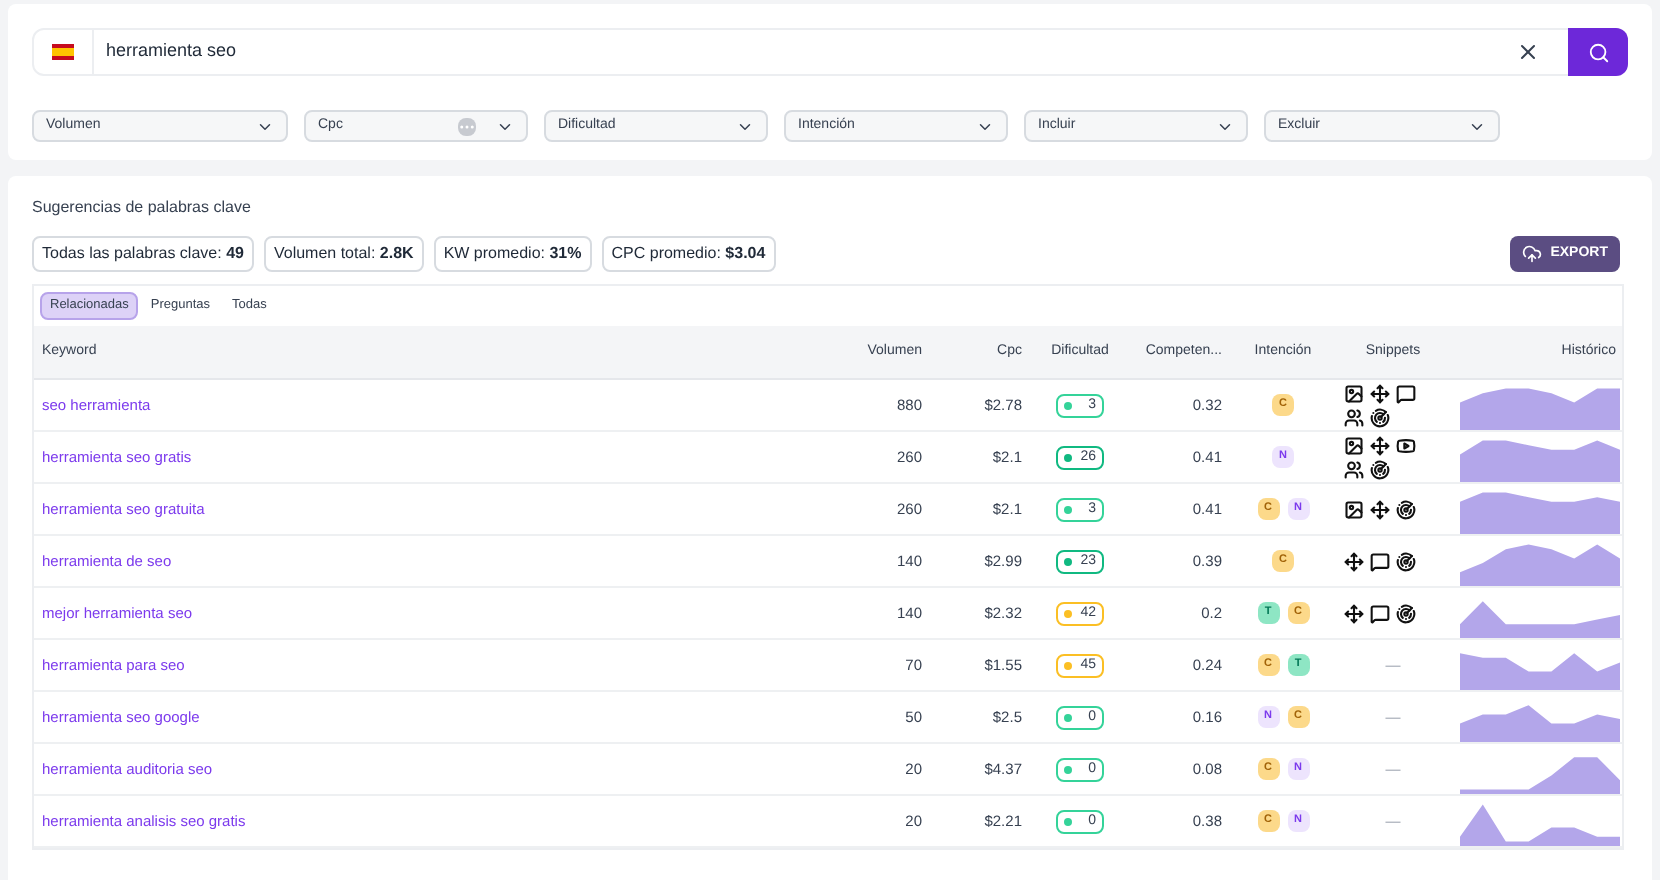 This screenshot has width=1660, height=880. I want to click on section-title: Sugerencias de palabras clave, so click(142, 208).